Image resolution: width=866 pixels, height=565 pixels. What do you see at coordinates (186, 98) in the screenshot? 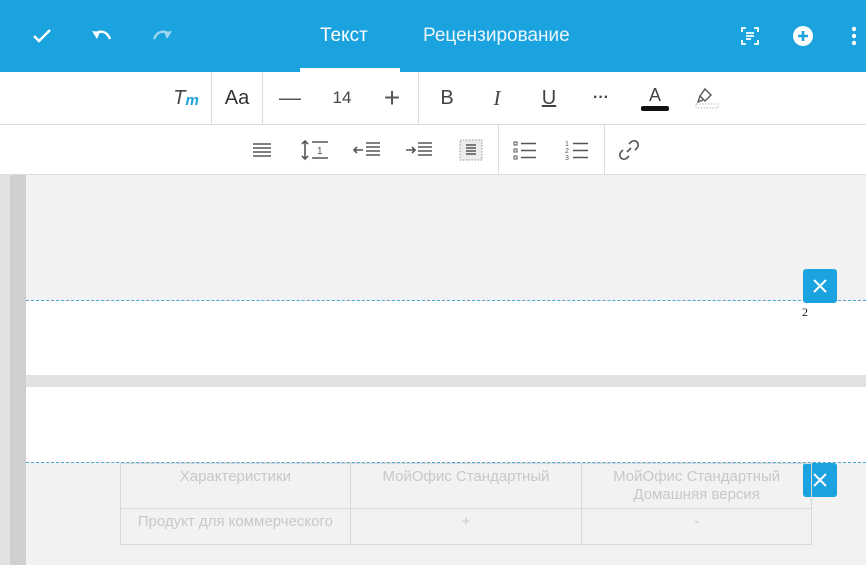
I see `styles-button: Tт` at bounding box center [186, 98].